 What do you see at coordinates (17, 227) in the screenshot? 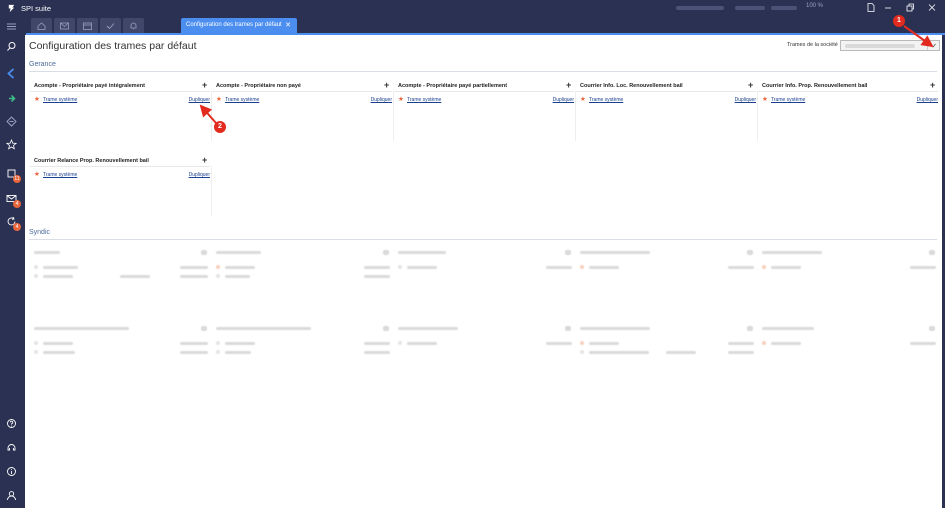
I see `refresh-badge: 4` at bounding box center [17, 227].